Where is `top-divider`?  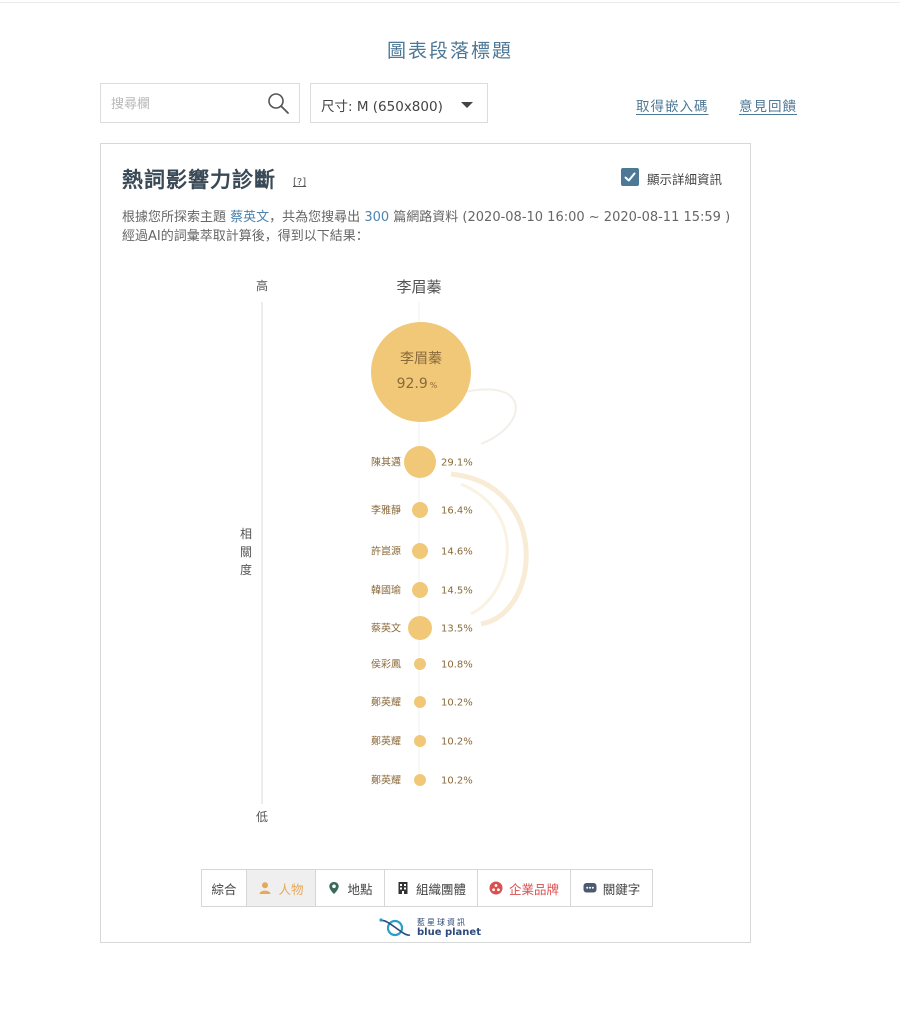
top-divider is located at coordinates (450, 2).